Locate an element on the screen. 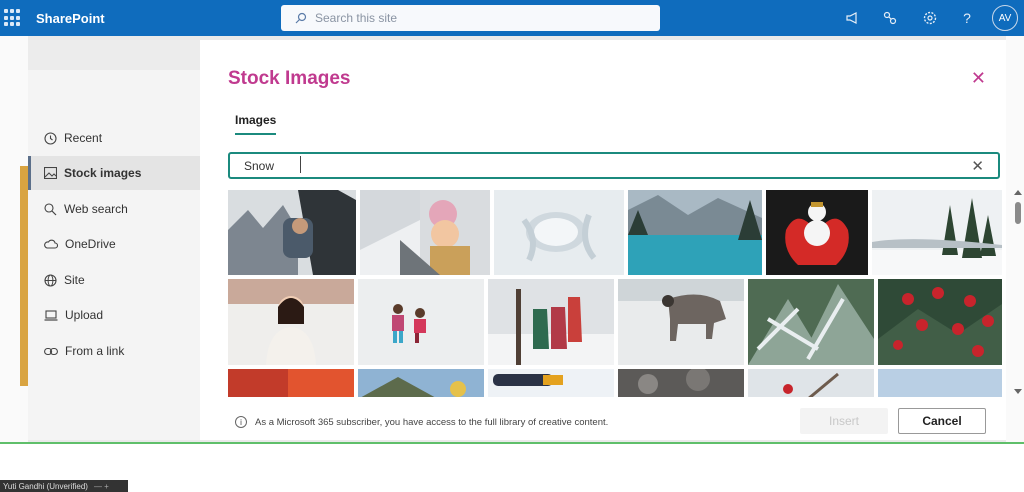 The height and width of the screenshot is (492, 1024). nav-label: Stock images is located at coordinates (103, 173).